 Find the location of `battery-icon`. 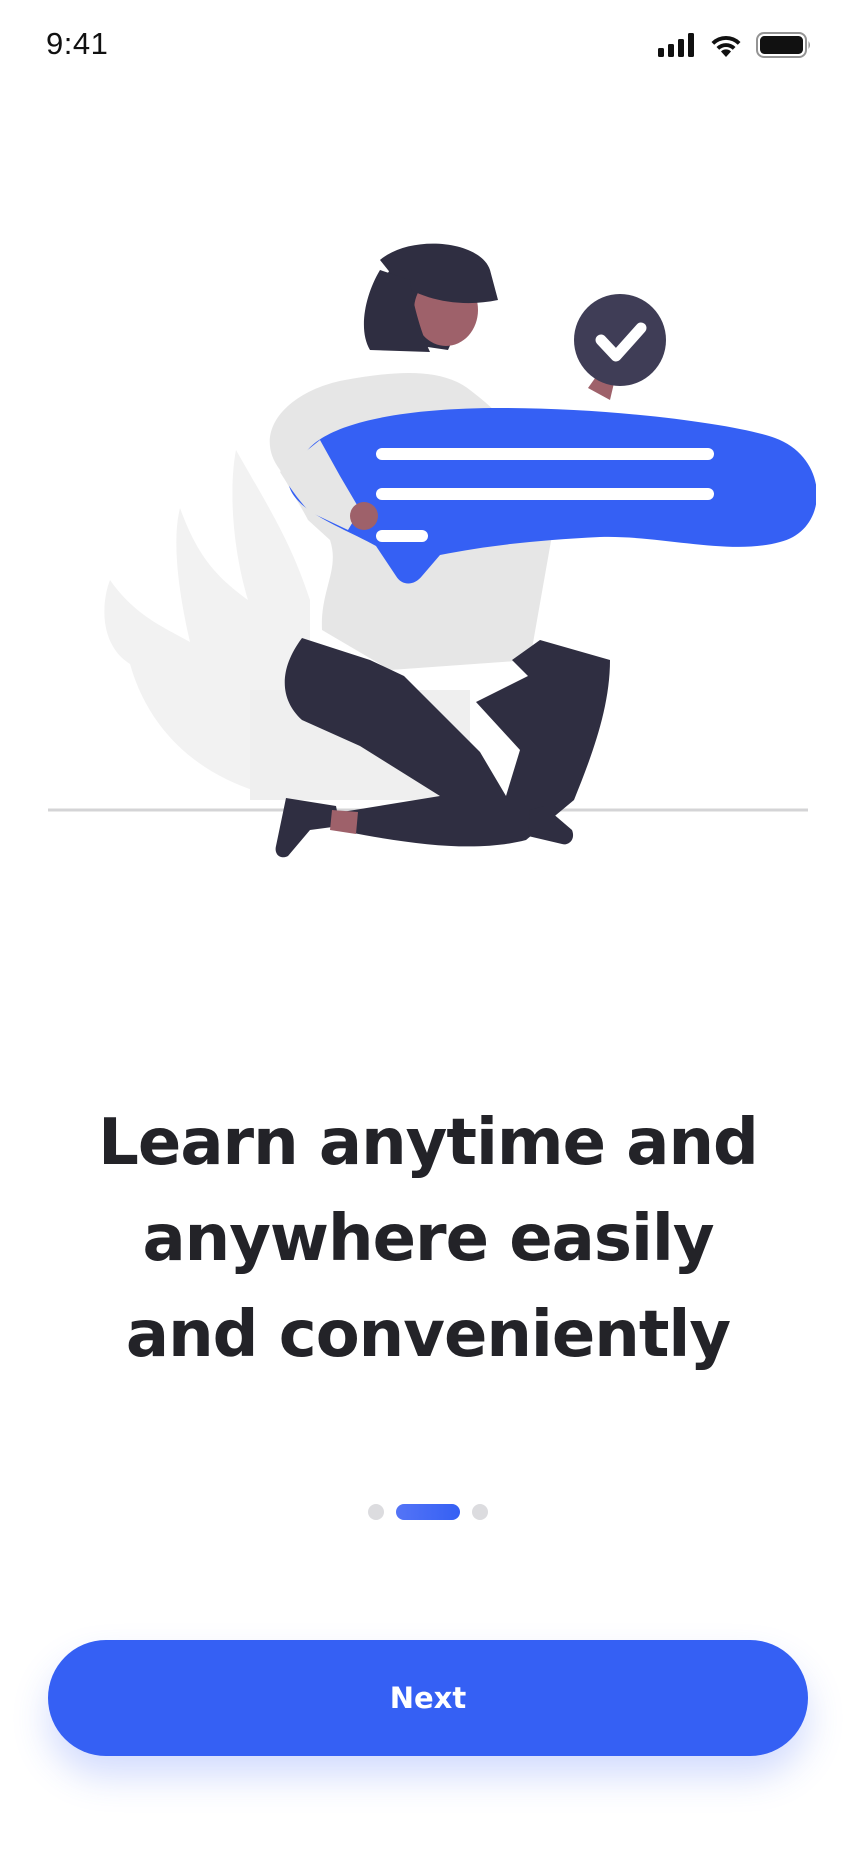

battery-icon is located at coordinates (783, 45).